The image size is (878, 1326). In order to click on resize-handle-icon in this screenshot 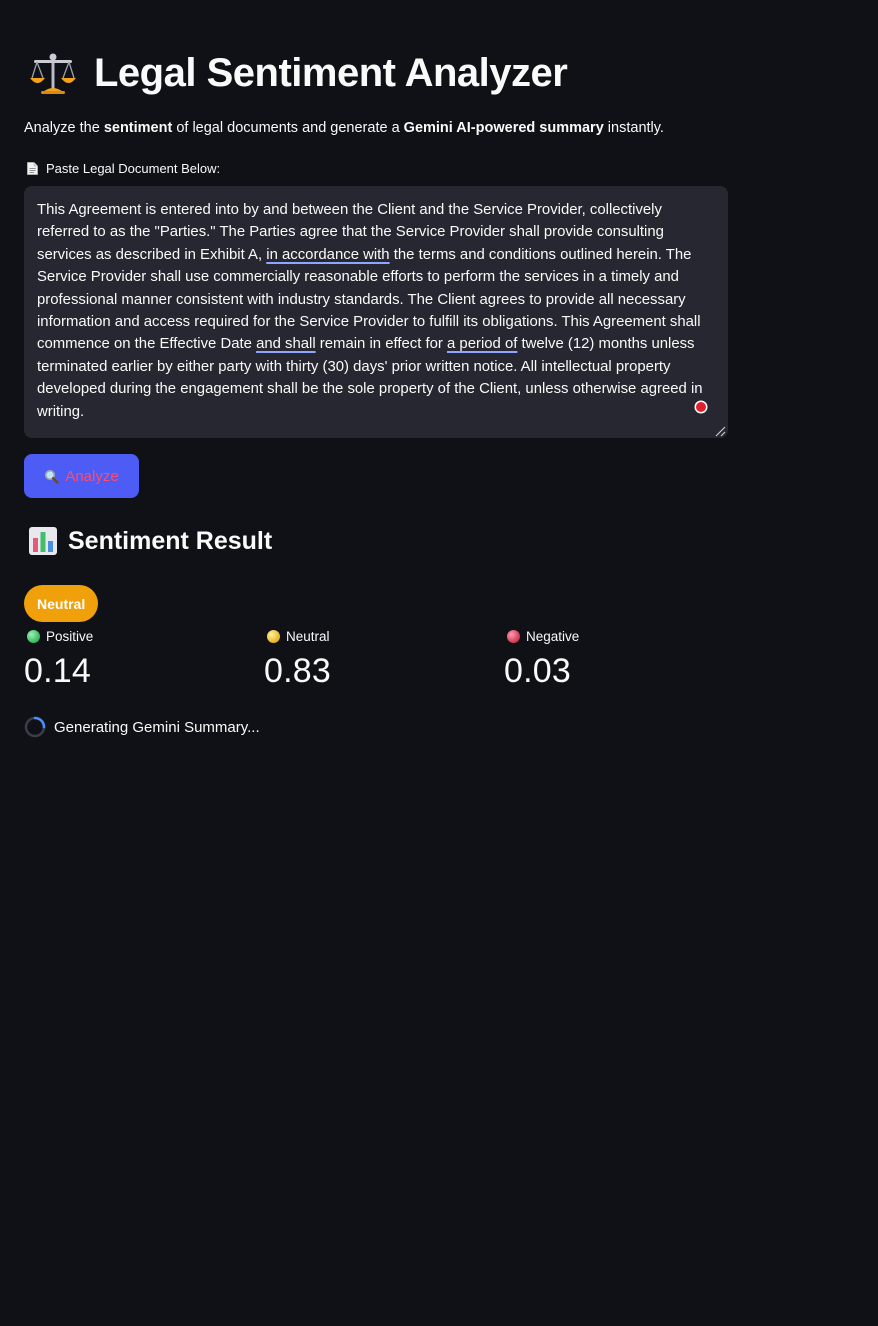, I will do `click(720, 430)`.